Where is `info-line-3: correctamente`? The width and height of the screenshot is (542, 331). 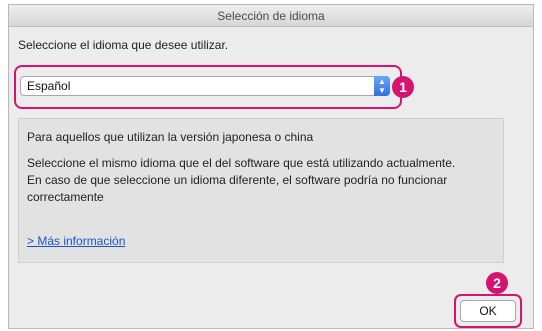
info-line-3: correctamente is located at coordinates (65, 197).